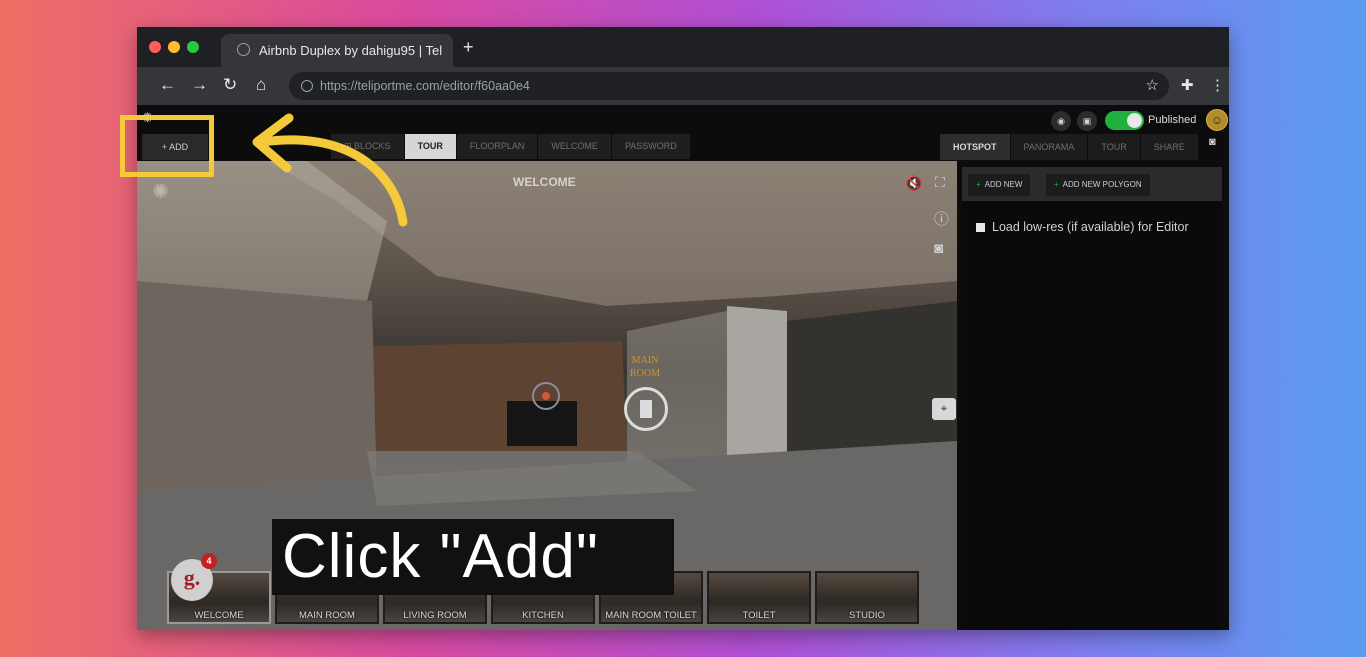  What do you see at coordinates (1212, 142) in the screenshot?
I see `camera-icon: ◙` at bounding box center [1212, 142].